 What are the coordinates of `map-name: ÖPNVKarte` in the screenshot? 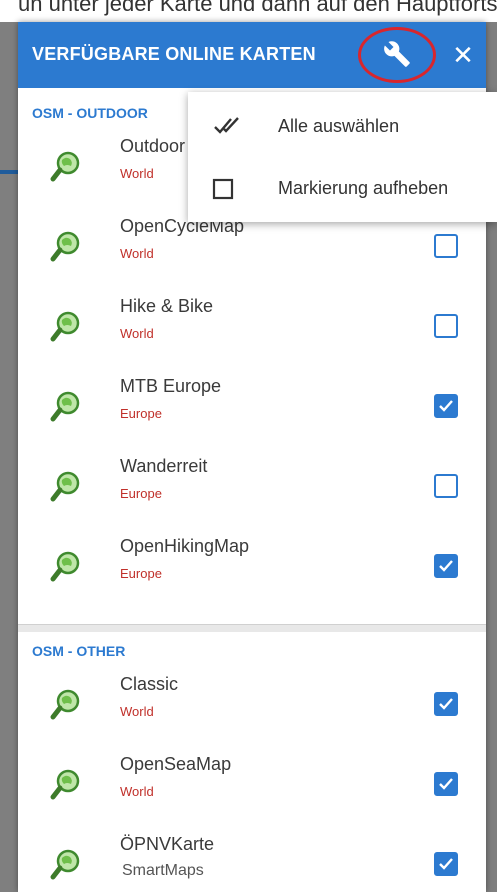 It's located at (167, 844).